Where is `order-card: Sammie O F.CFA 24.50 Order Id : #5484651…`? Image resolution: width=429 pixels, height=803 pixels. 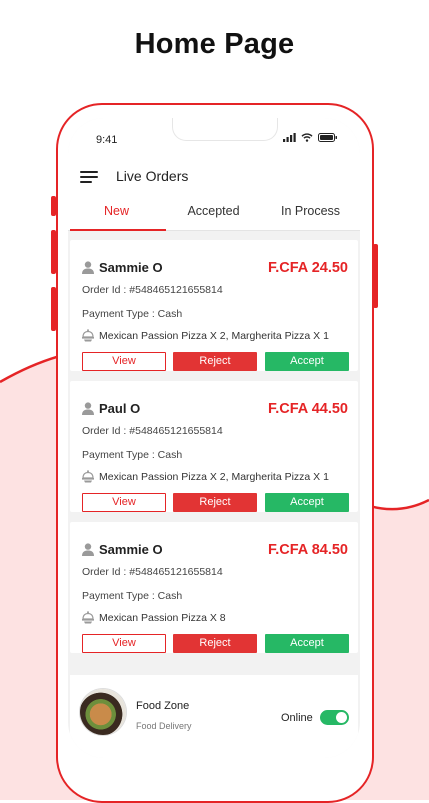 order-card: Sammie O F.CFA 24.50 Order Id : #5484651… is located at coordinates (214, 305).